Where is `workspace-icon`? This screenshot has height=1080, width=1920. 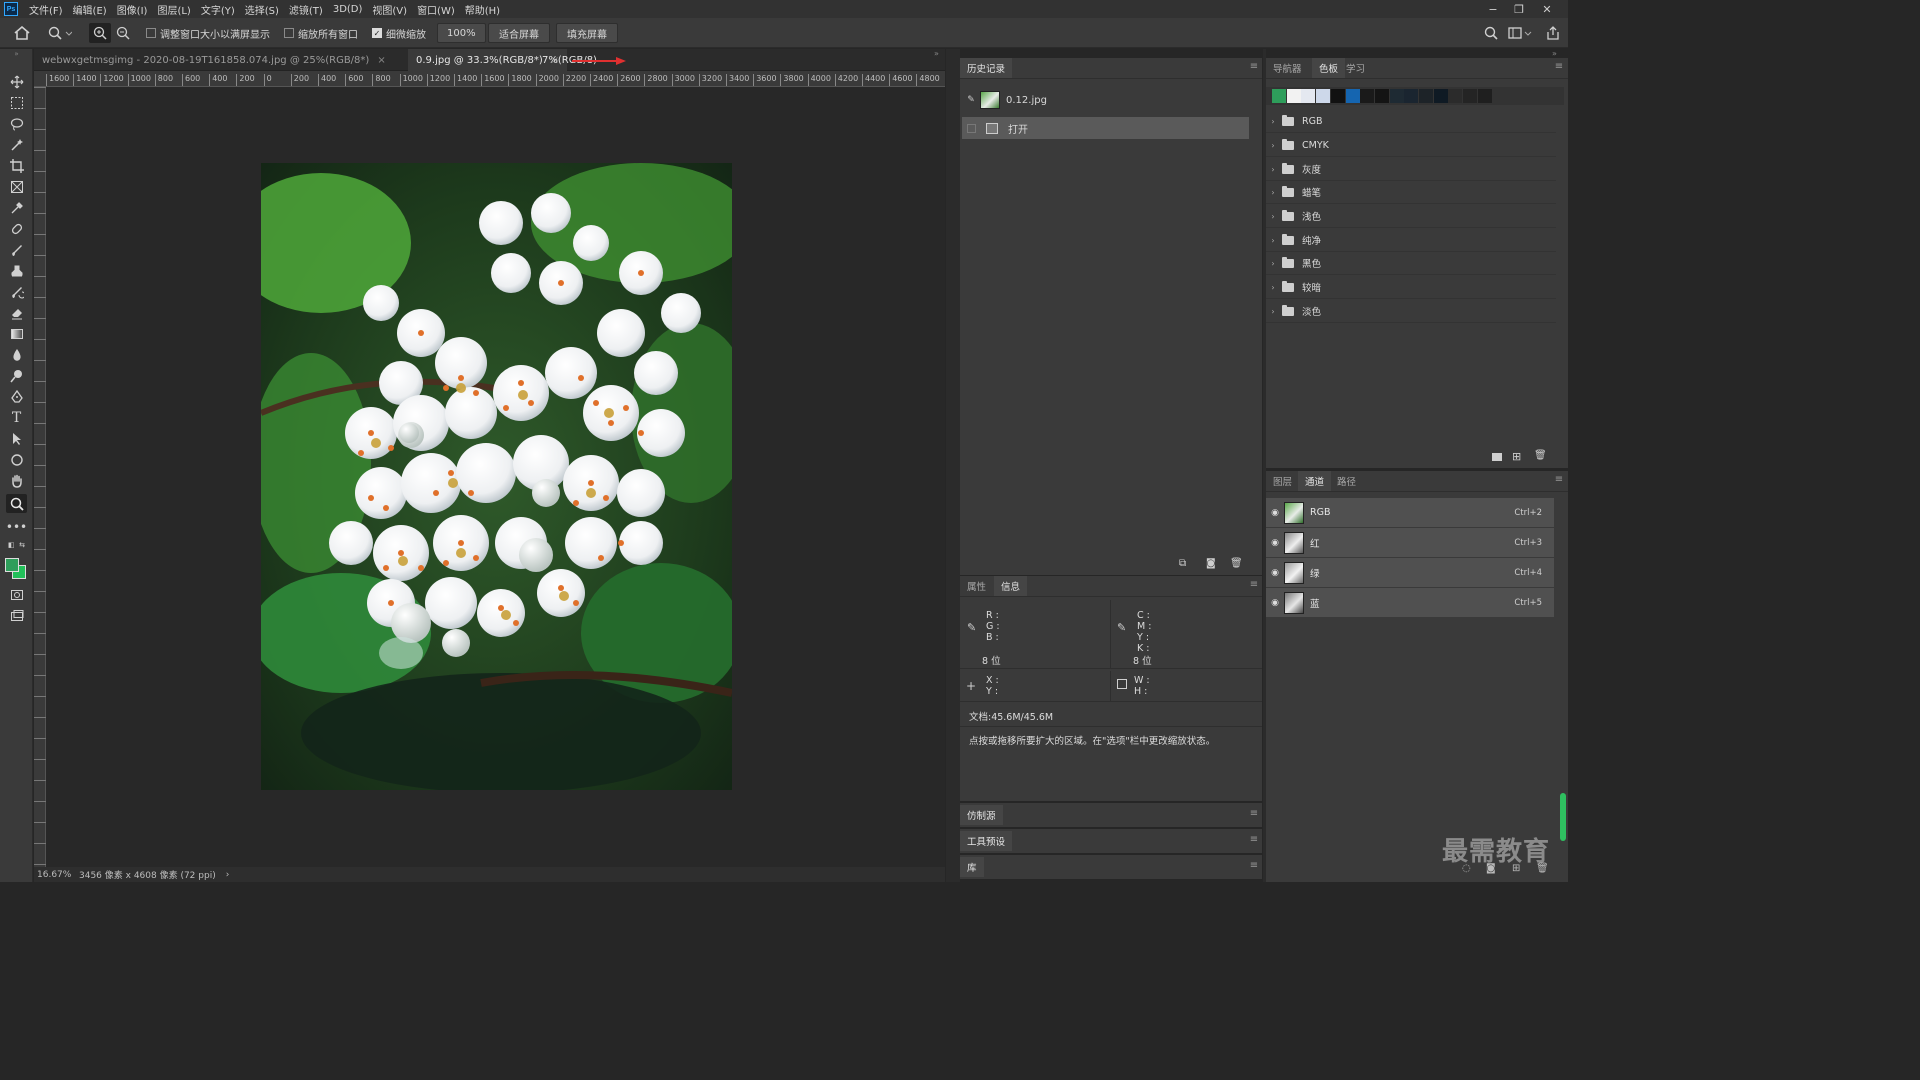
workspace-icon is located at coordinates (1520, 33).